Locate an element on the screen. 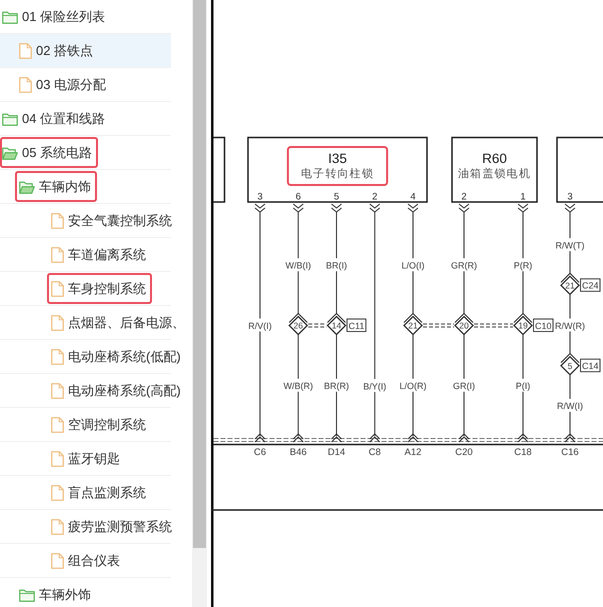 This screenshot has height=607, width=603. tree-item: 蓝牙钥匙 is located at coordinates (85, 459).